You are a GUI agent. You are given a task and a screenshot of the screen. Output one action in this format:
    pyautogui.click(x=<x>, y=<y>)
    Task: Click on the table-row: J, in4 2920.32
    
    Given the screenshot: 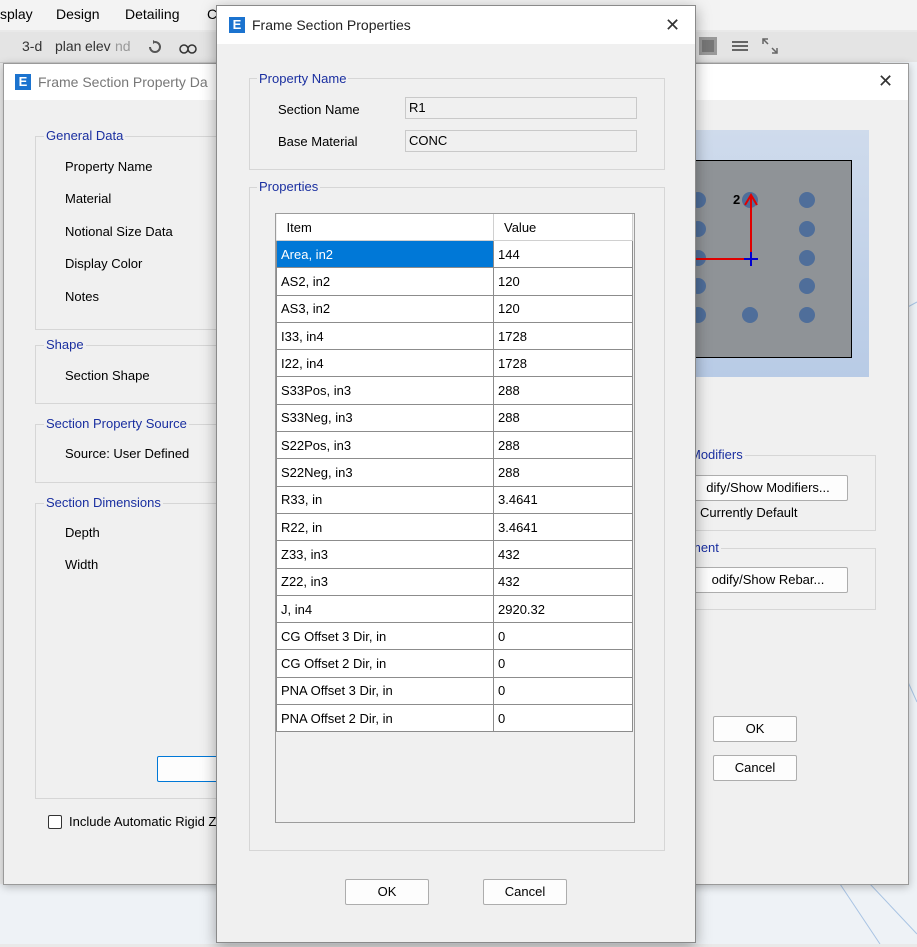 What is the action you would take?
    pyautogui.click(x=454, y=609)
    